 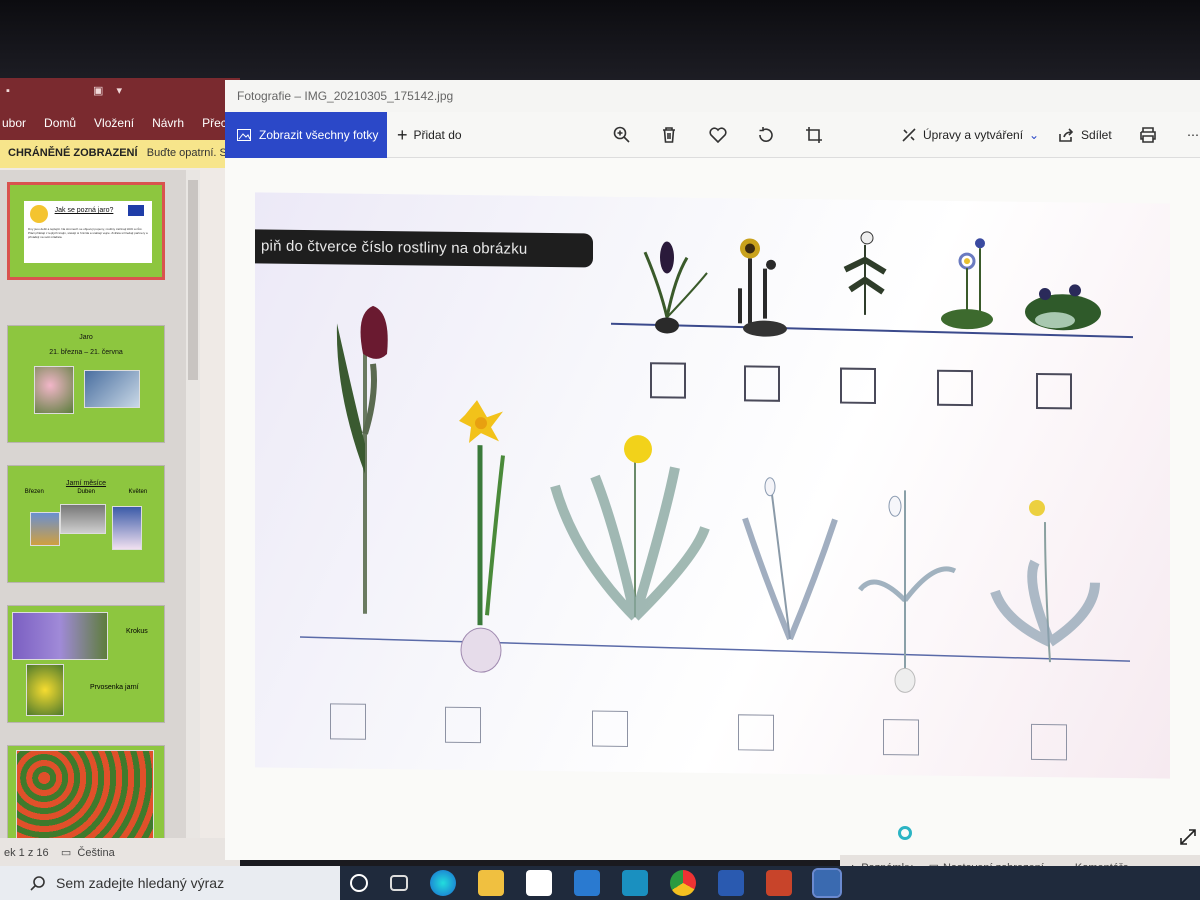 I want to click on tab-file: ubor, so click(x=14, y=123).